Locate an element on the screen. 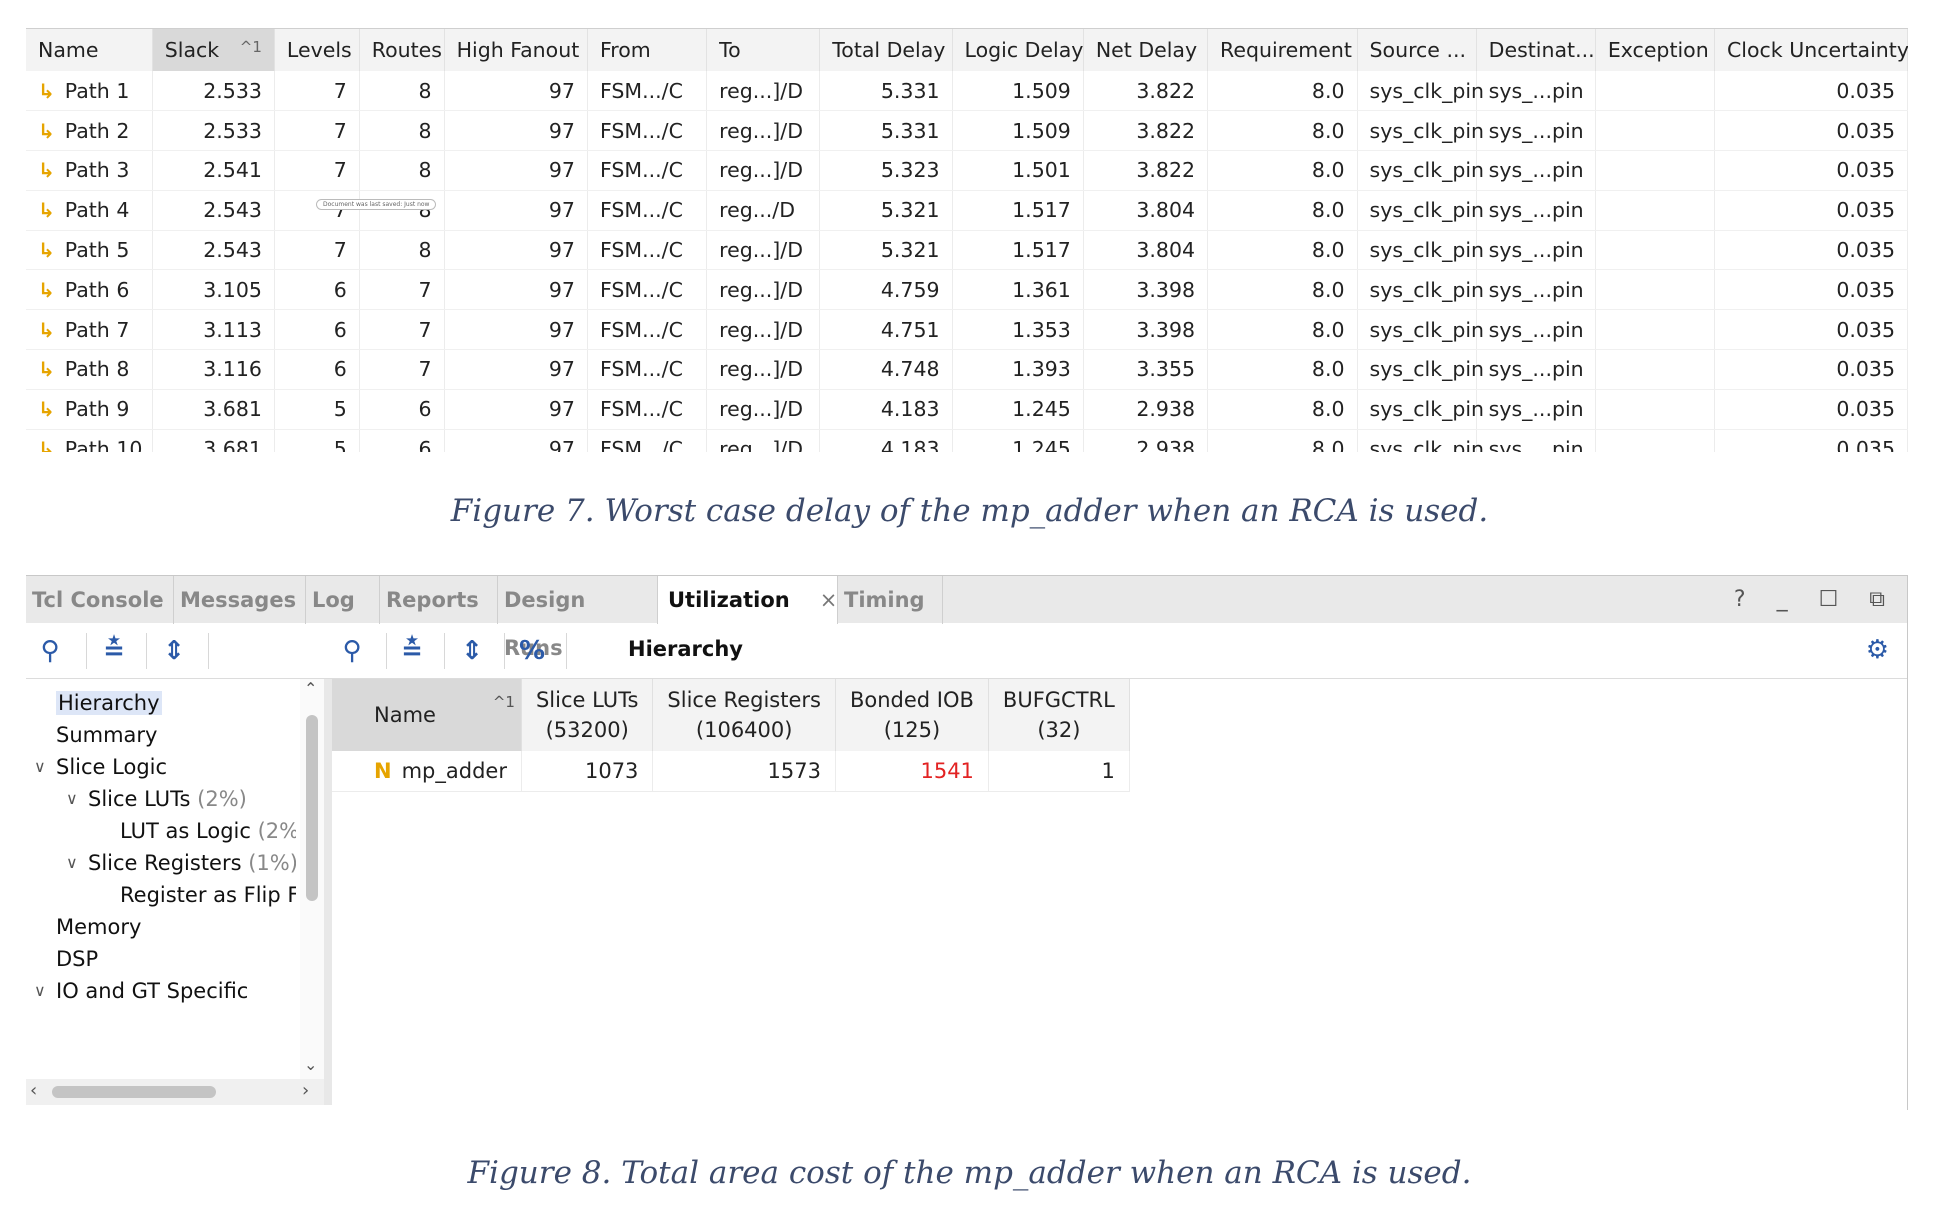 The image size is (1939, 1212). table-cell: 2.533 is located at coordinates (213, 91).